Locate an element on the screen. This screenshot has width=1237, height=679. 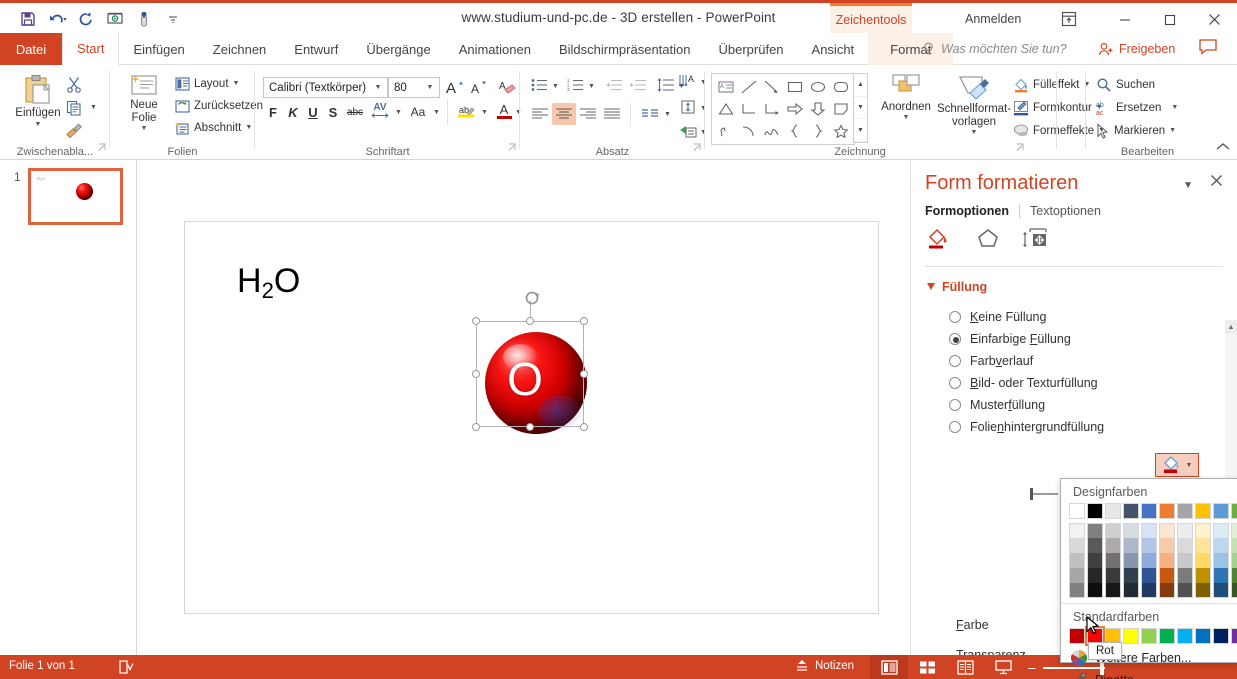
shape-arc is located at coordinates (748, 131).